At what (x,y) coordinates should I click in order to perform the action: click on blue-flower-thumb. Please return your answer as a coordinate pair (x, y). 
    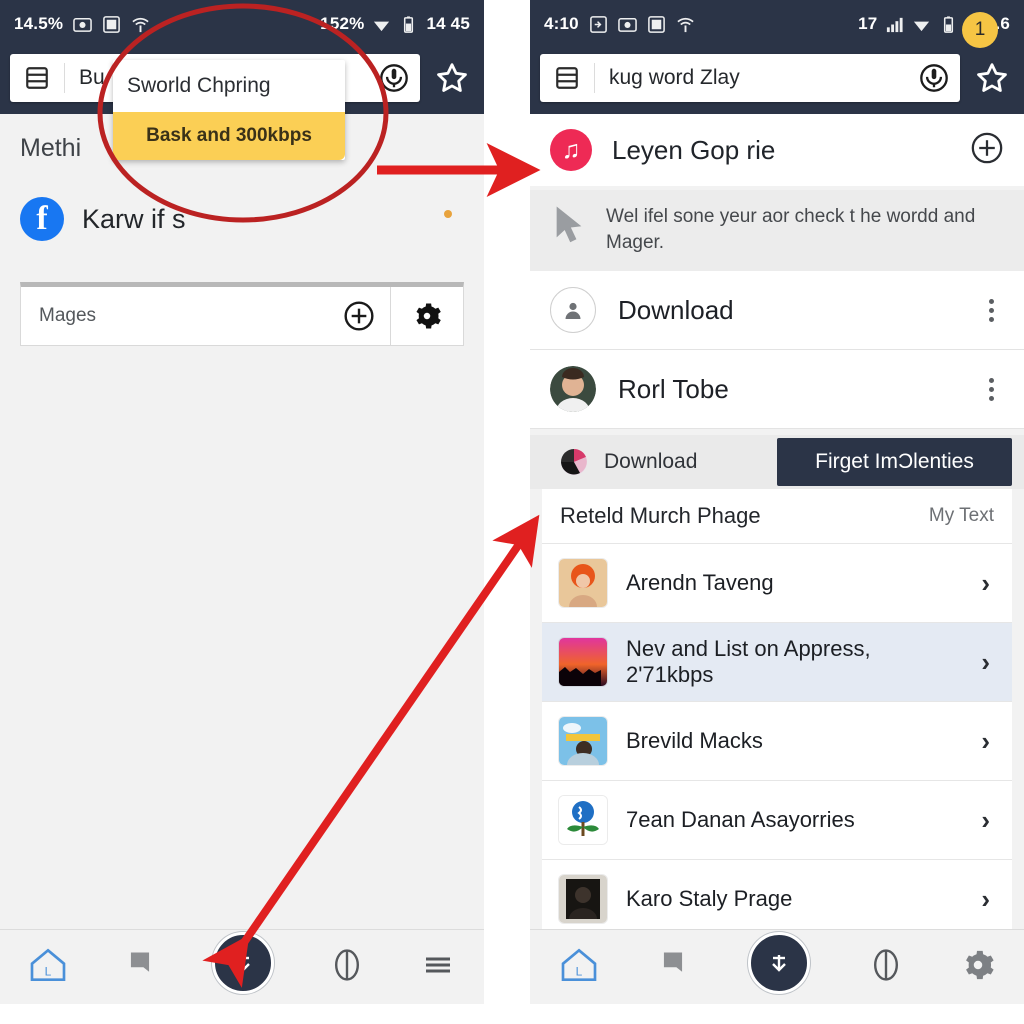
    Looking at the image, I should click on (583, 820).